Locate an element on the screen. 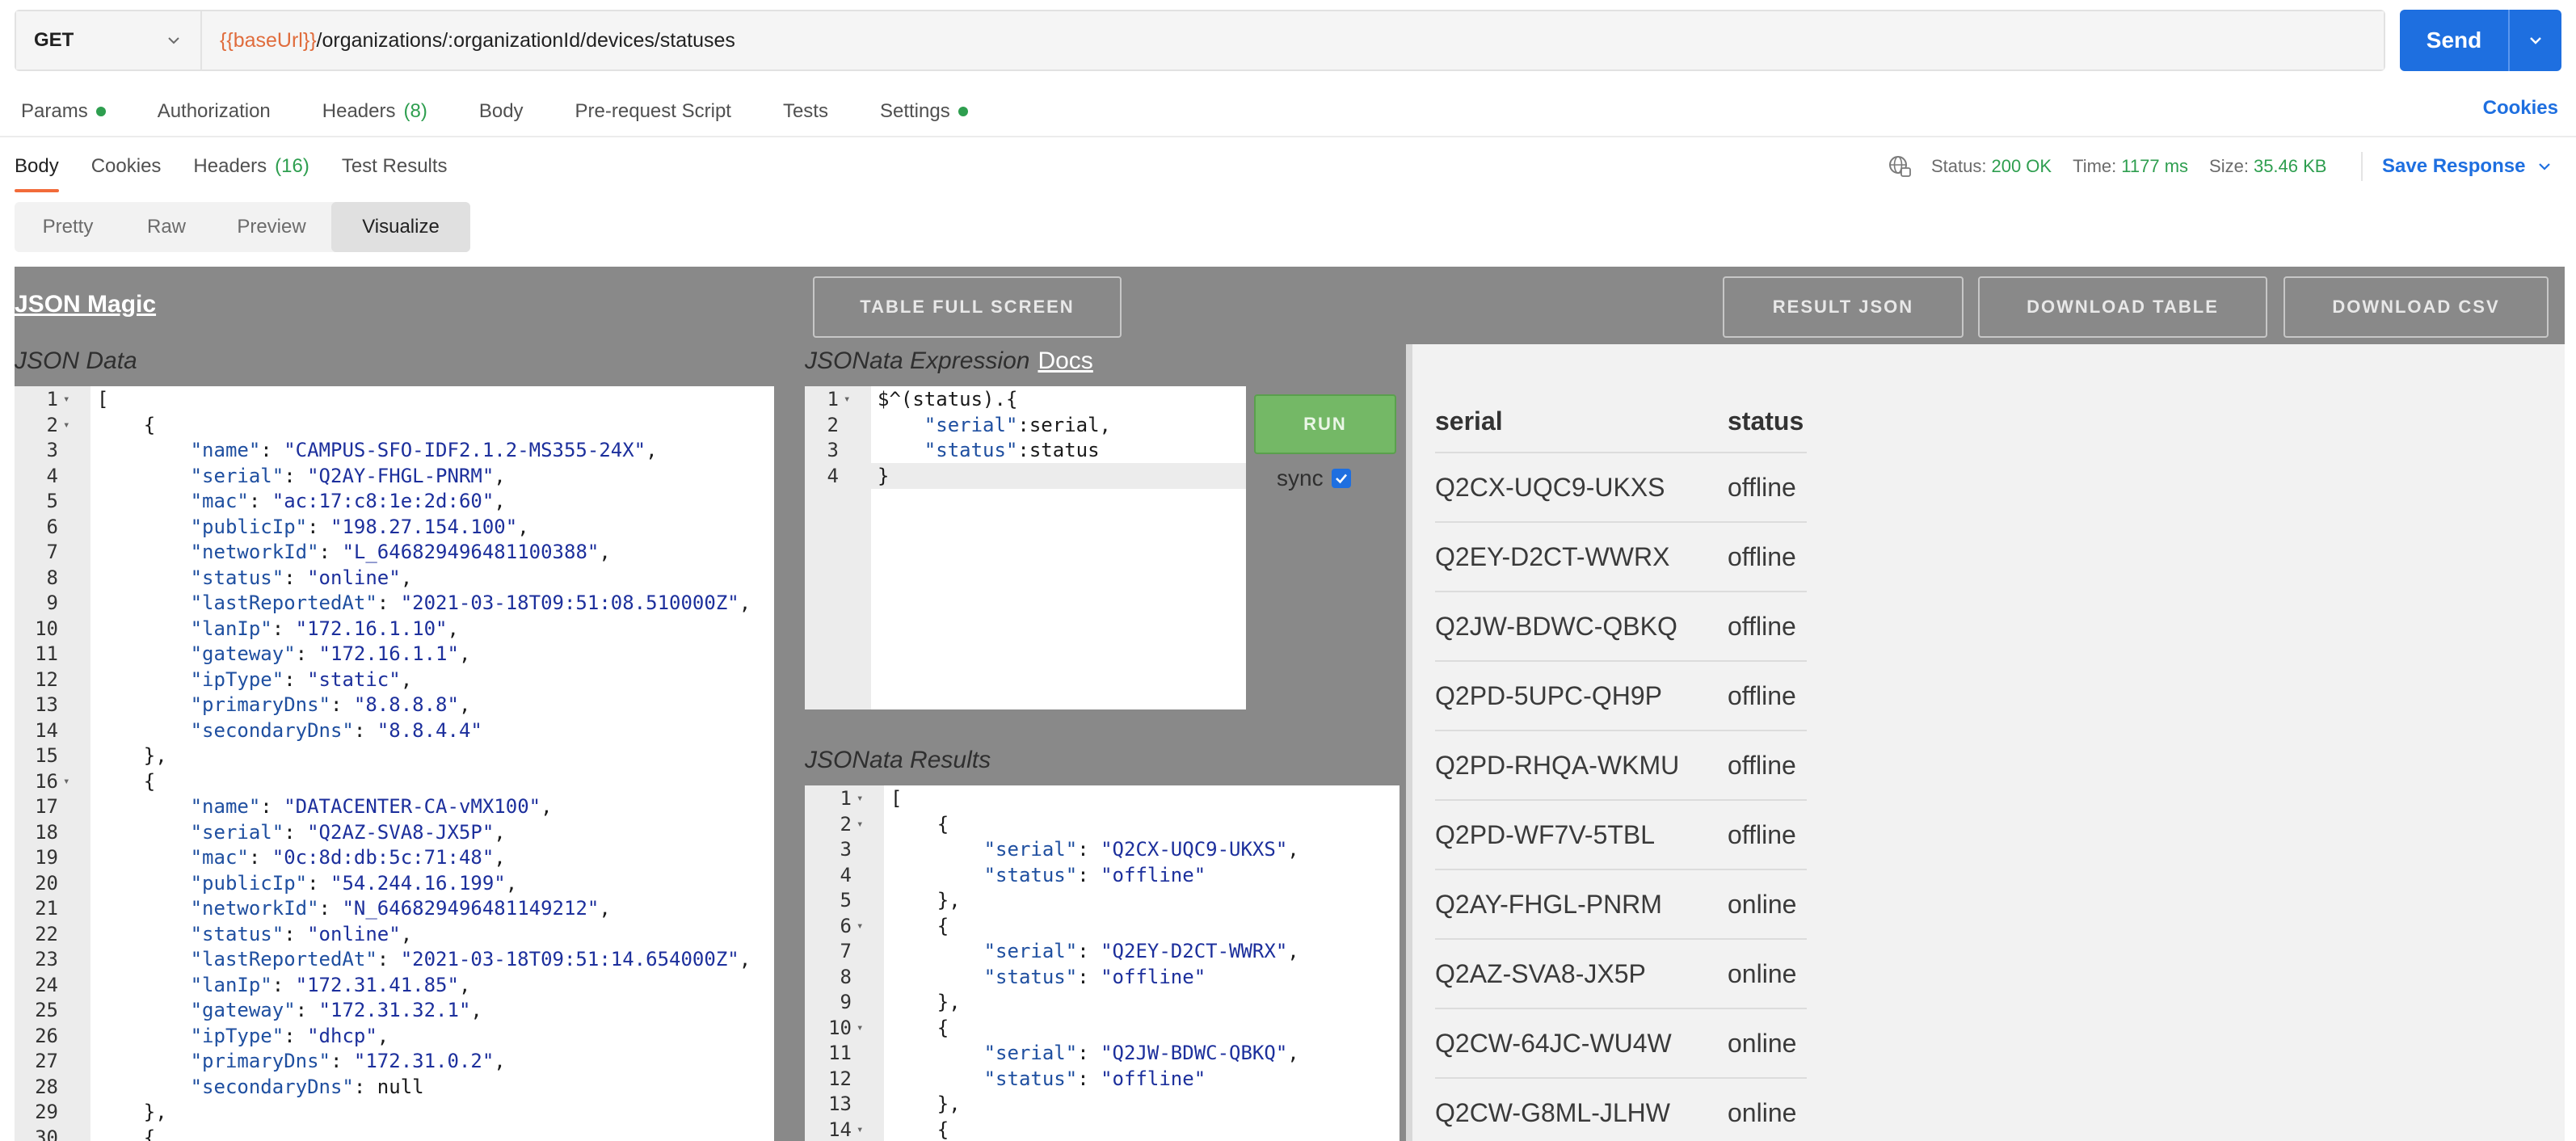 This screenshot has height=1141, width=2576. tab-prerequest-script: Pre-request Script is located at coordinates (653, 111).